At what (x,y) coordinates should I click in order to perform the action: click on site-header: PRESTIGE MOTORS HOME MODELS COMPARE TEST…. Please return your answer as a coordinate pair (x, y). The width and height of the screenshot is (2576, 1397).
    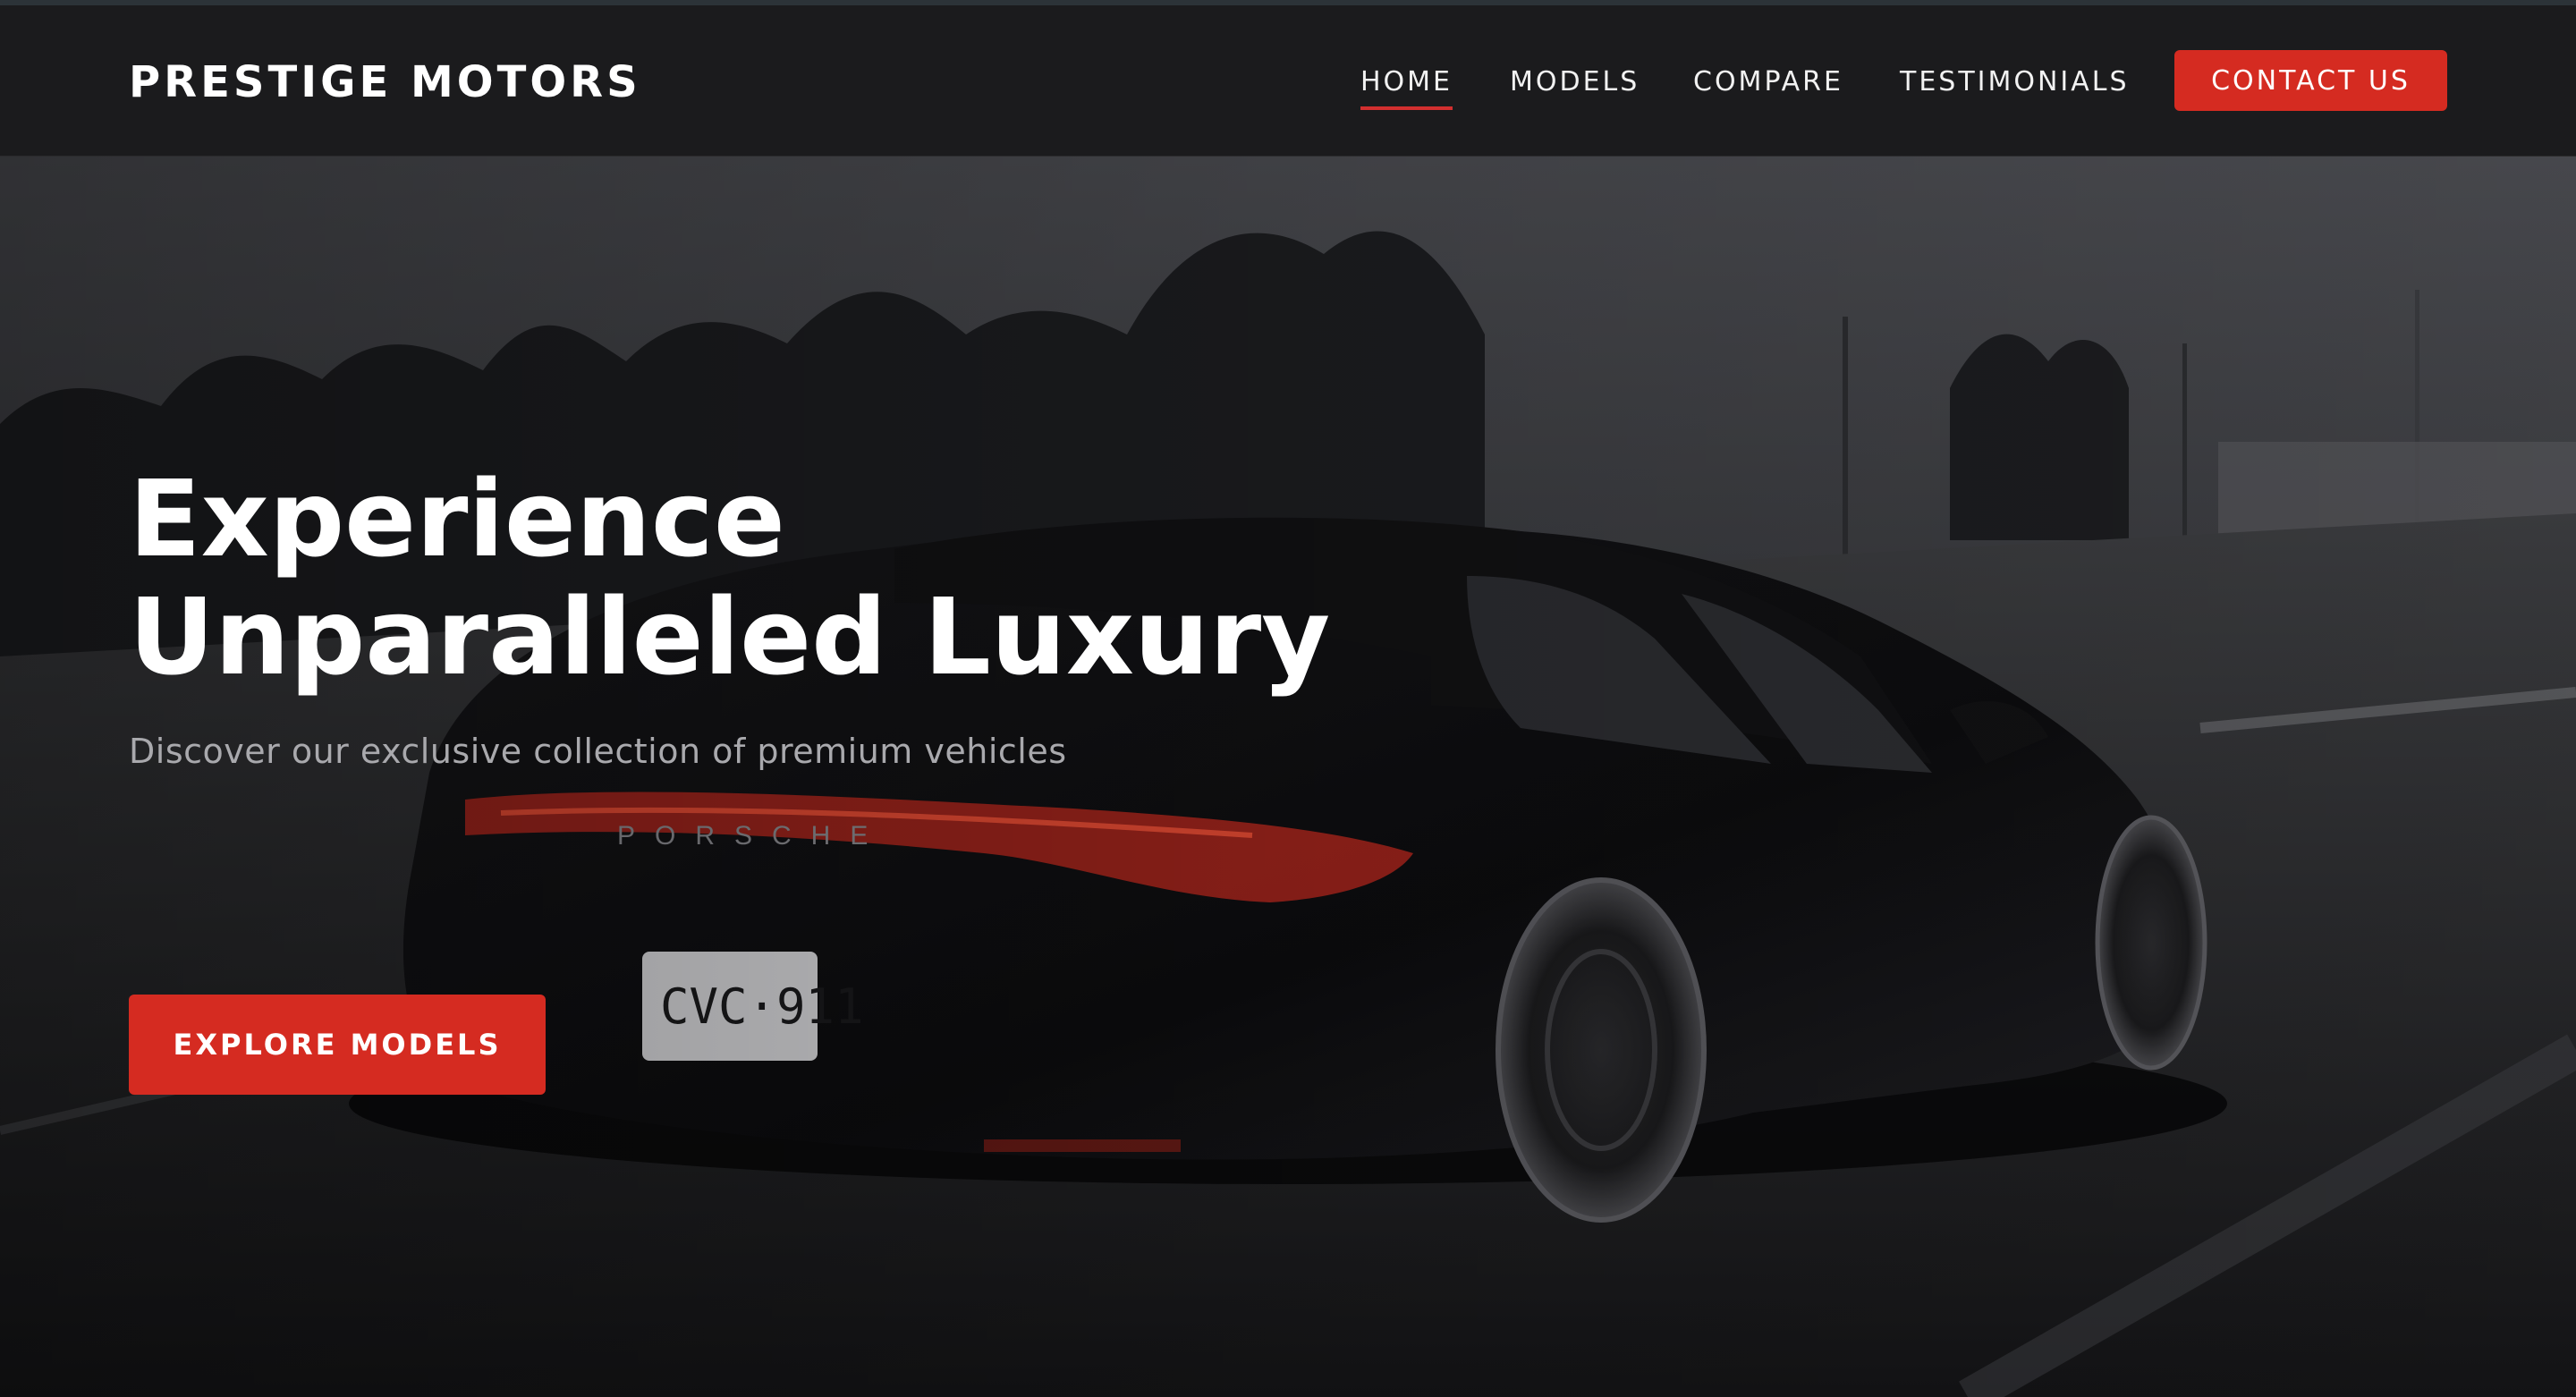
    Looking at the image, I should click on (1288, 81).